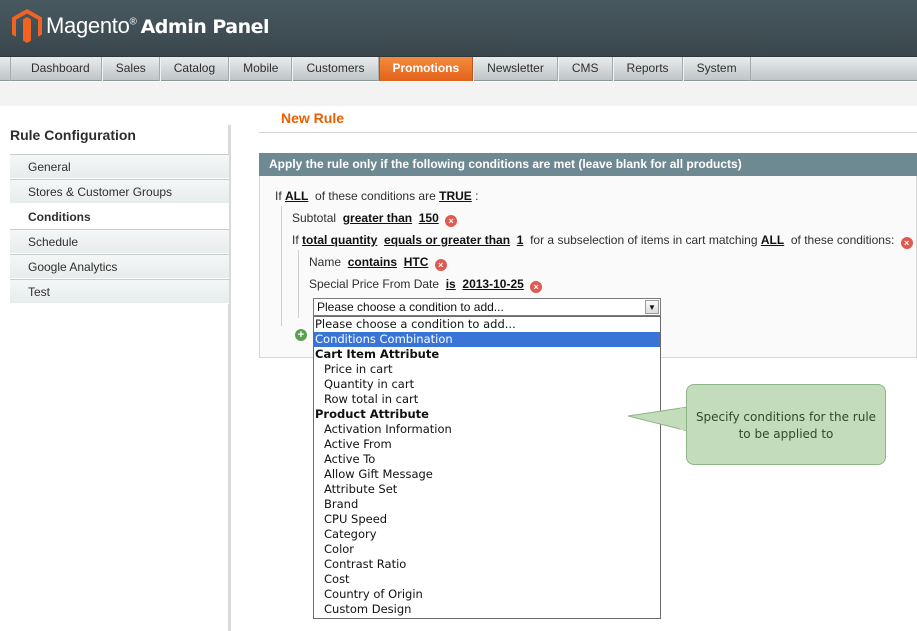  I want to click on tab-stores-customer-groups: Stores & Customer Groups, so click(119, 191).